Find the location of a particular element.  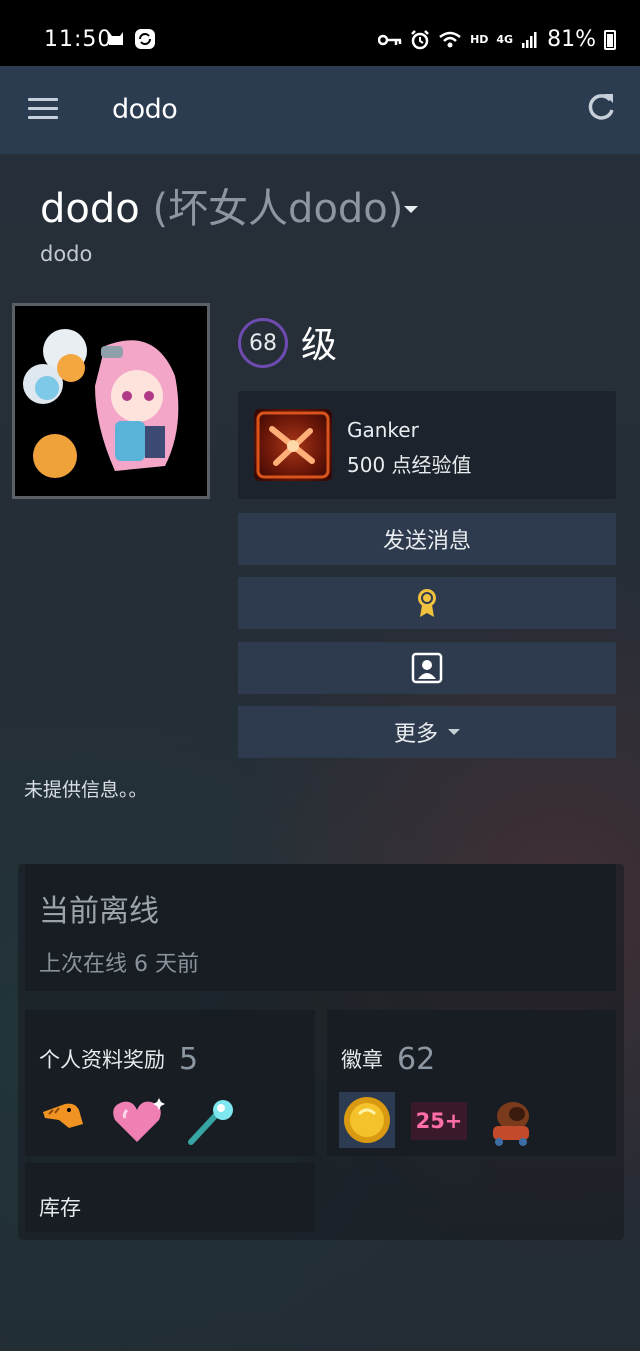

more-label: 更多 is located at coordinates (415, 734).